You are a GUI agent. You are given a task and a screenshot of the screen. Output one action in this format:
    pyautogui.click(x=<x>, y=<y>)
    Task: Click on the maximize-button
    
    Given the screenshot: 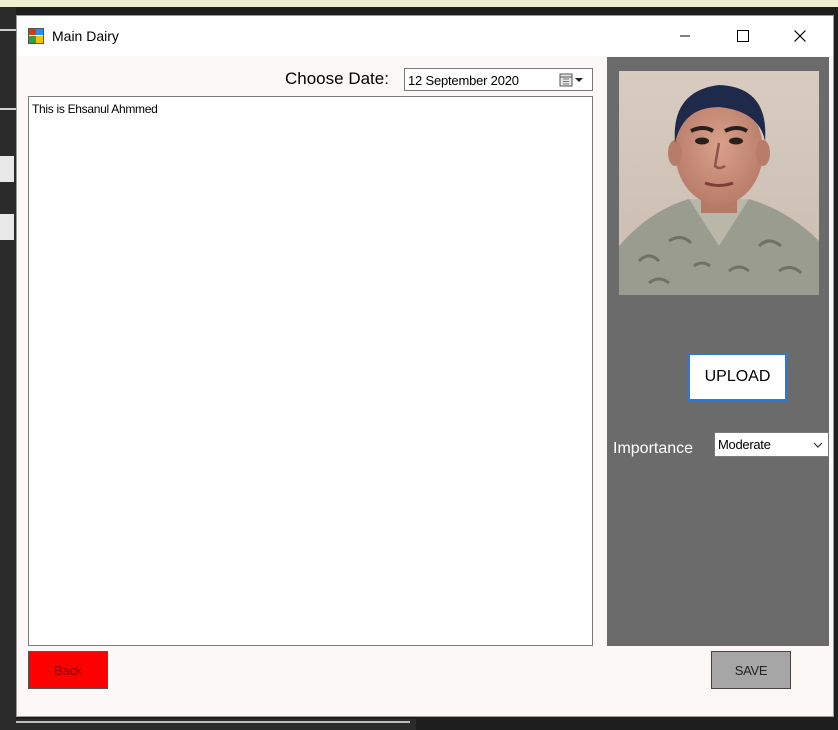 What is the action you would take?
    pyautogui.click(x=743, y=36)
    